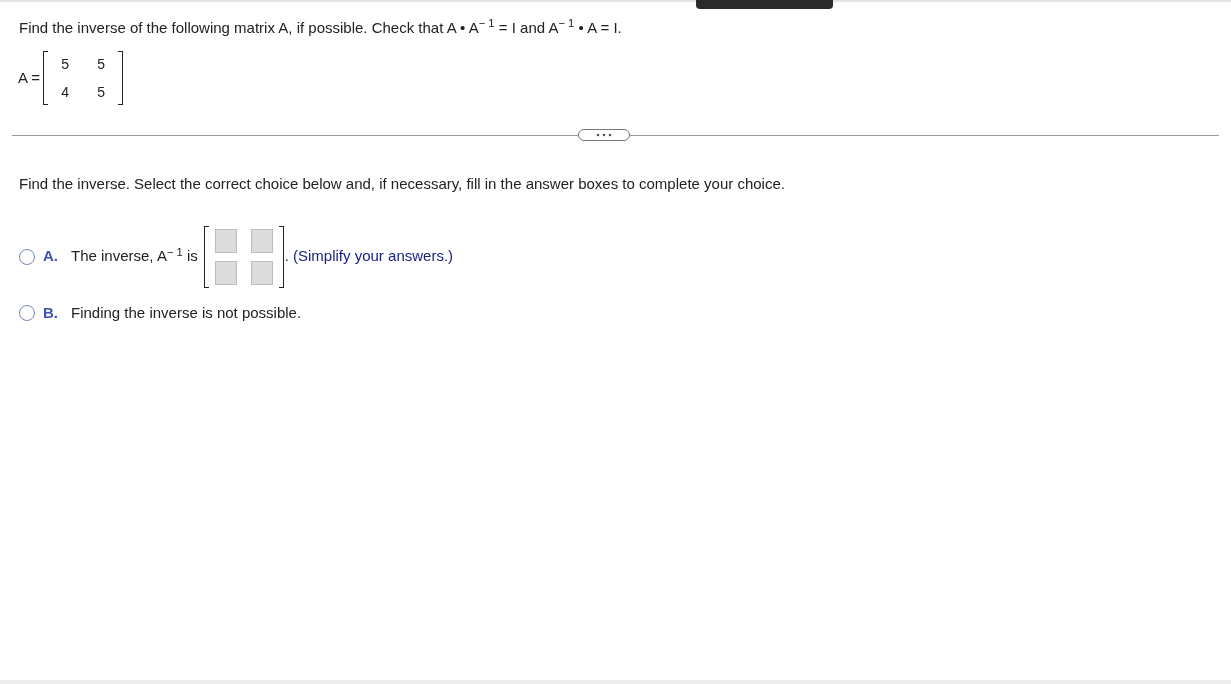  What do you see at coordinates (29, 77) in the screenshot?
I see `matrix-label: A =` at bounding box center [29, 77].